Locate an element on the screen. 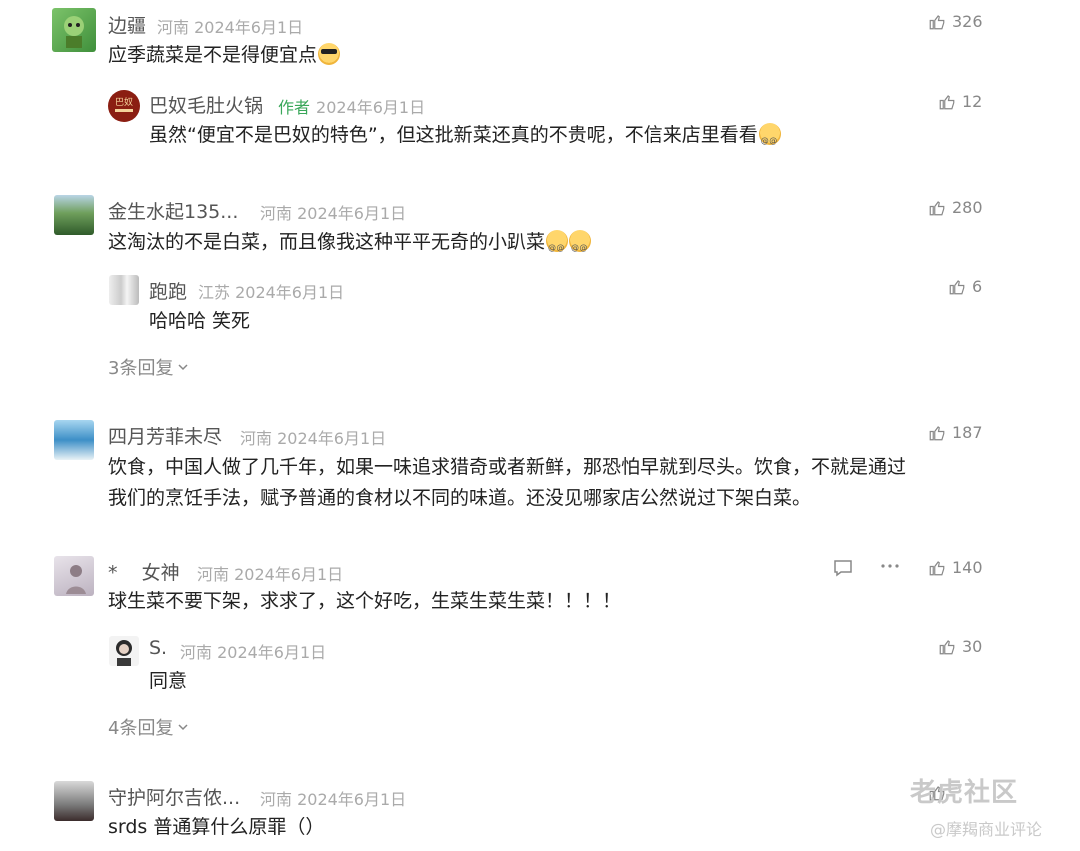  reply-text: 哈哈哈 笑死 is located at coordinates (200, 321).